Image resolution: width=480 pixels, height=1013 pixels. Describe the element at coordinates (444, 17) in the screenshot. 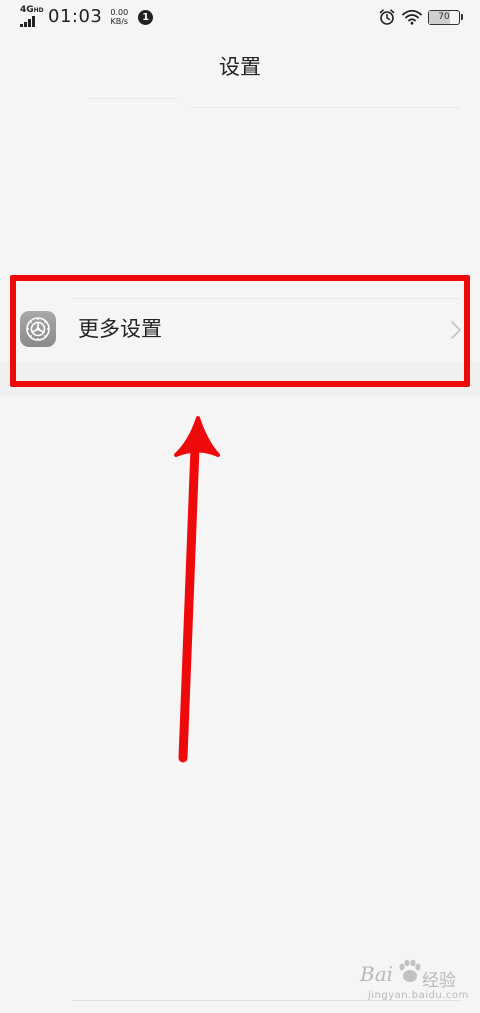

I see `battery-level: 70` at that location.